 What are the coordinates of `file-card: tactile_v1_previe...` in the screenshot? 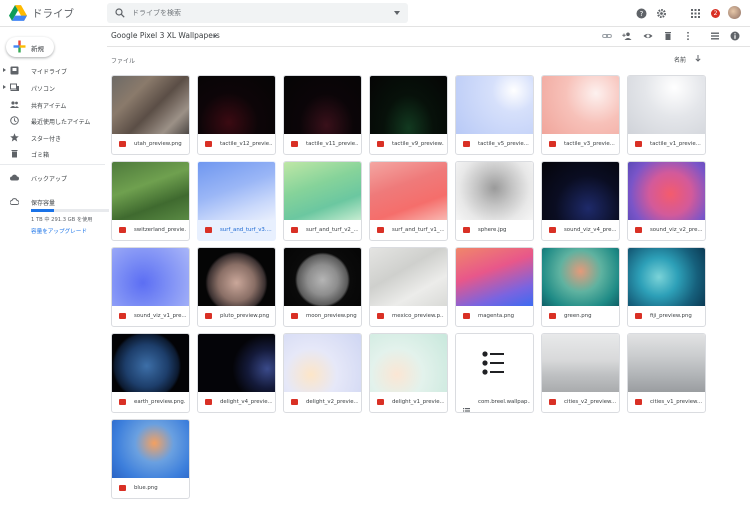 It's located at (666, 115).